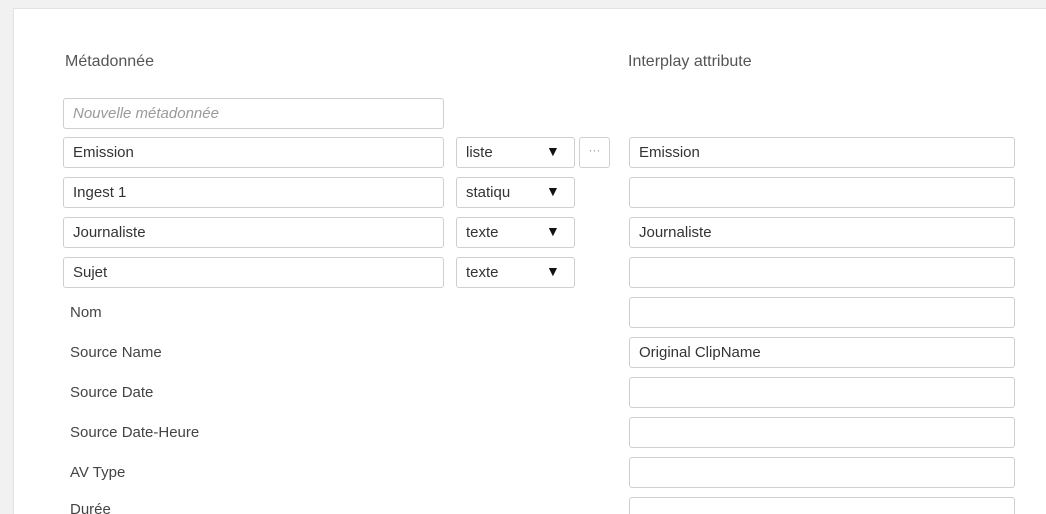 This screenshot has width=1046, height=514. I want to click on metadata-type-select: liste ▼, so click(515, 152).